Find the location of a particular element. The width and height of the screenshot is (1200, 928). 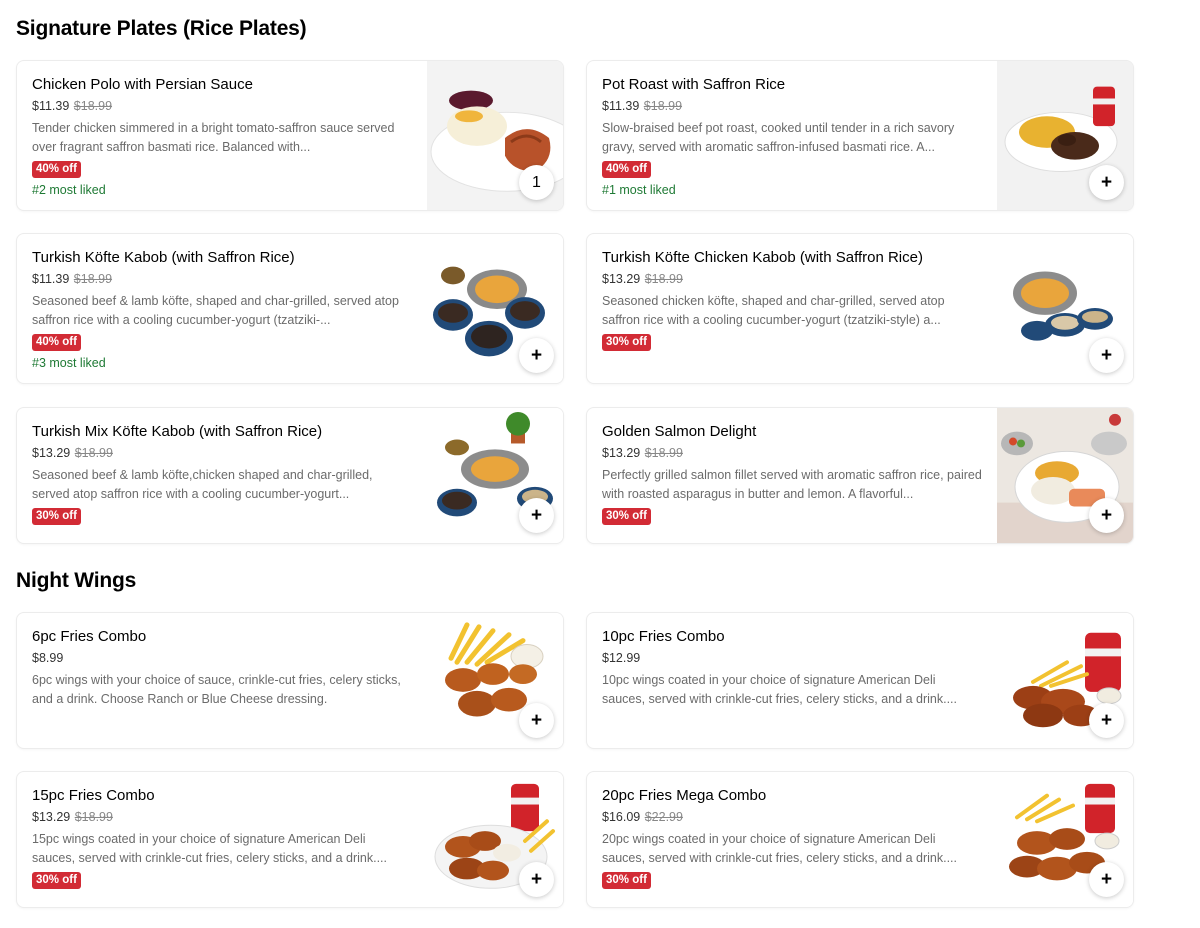

item-image-wings-platter: + is located at coordinates (495, 839).